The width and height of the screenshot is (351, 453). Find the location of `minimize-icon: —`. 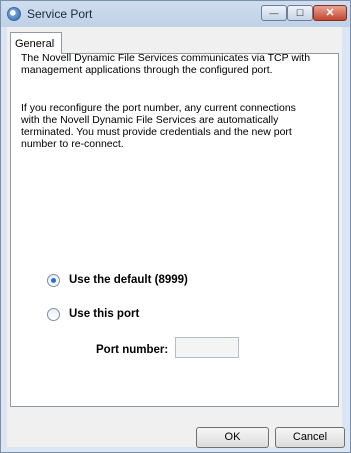

minimize-icon: — is located at coordinates (274, 13).